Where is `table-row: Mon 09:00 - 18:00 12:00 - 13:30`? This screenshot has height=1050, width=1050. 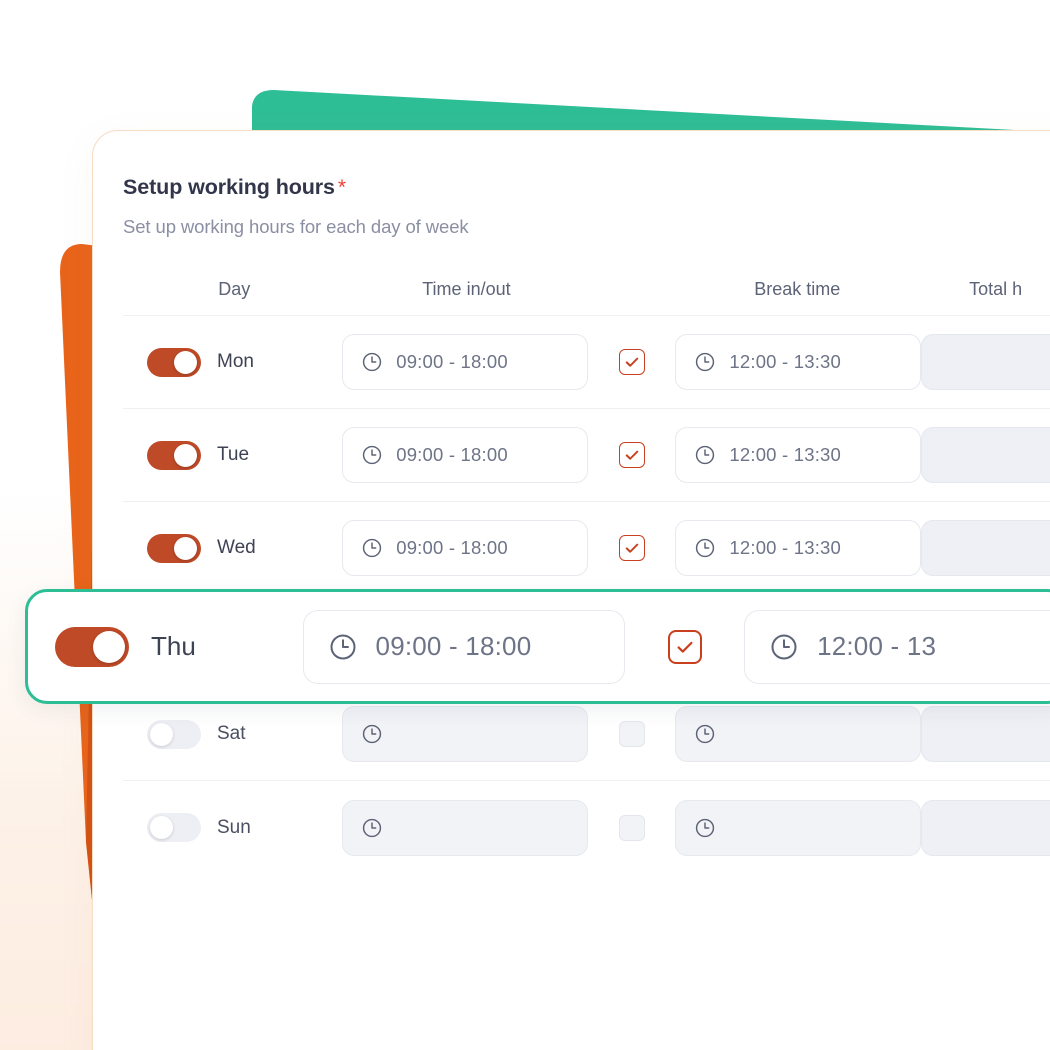
table-row: Mon 09:00 - 18:00 12:00 - 13:30 is located at coordinates (586, 362).